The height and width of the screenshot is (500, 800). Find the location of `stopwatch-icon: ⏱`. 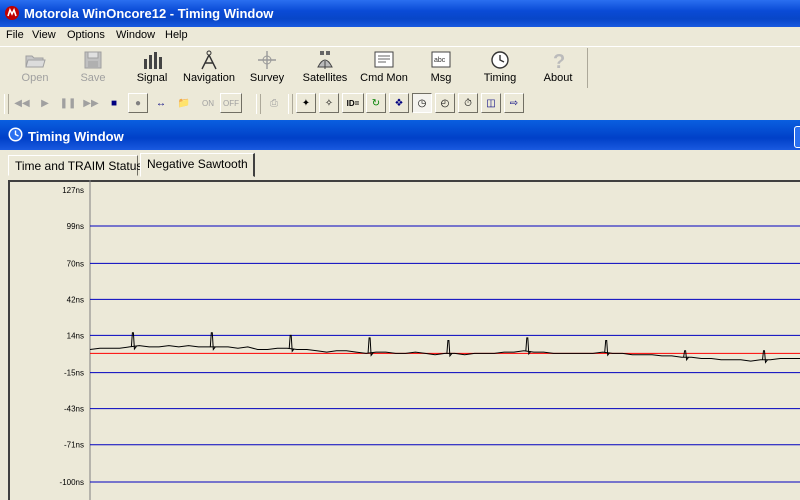

stopwatch-icon: ⏱ is located at coordinates (468, 103).